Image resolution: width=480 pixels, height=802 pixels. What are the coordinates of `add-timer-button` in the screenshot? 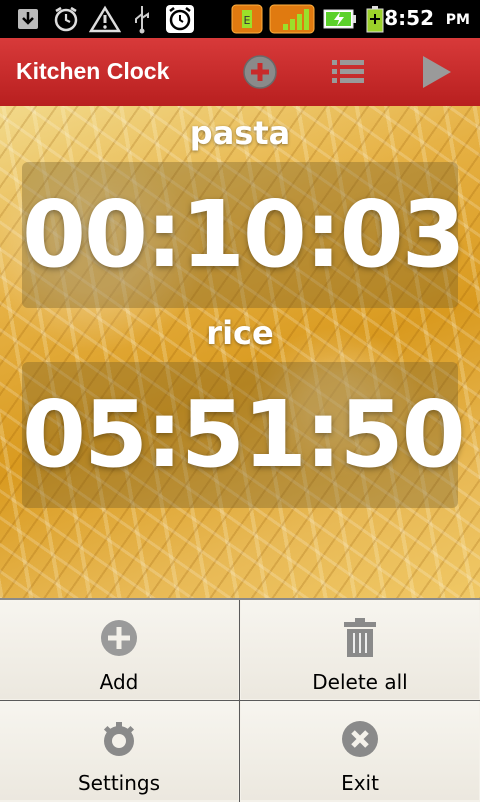 It's located at (260, 72).